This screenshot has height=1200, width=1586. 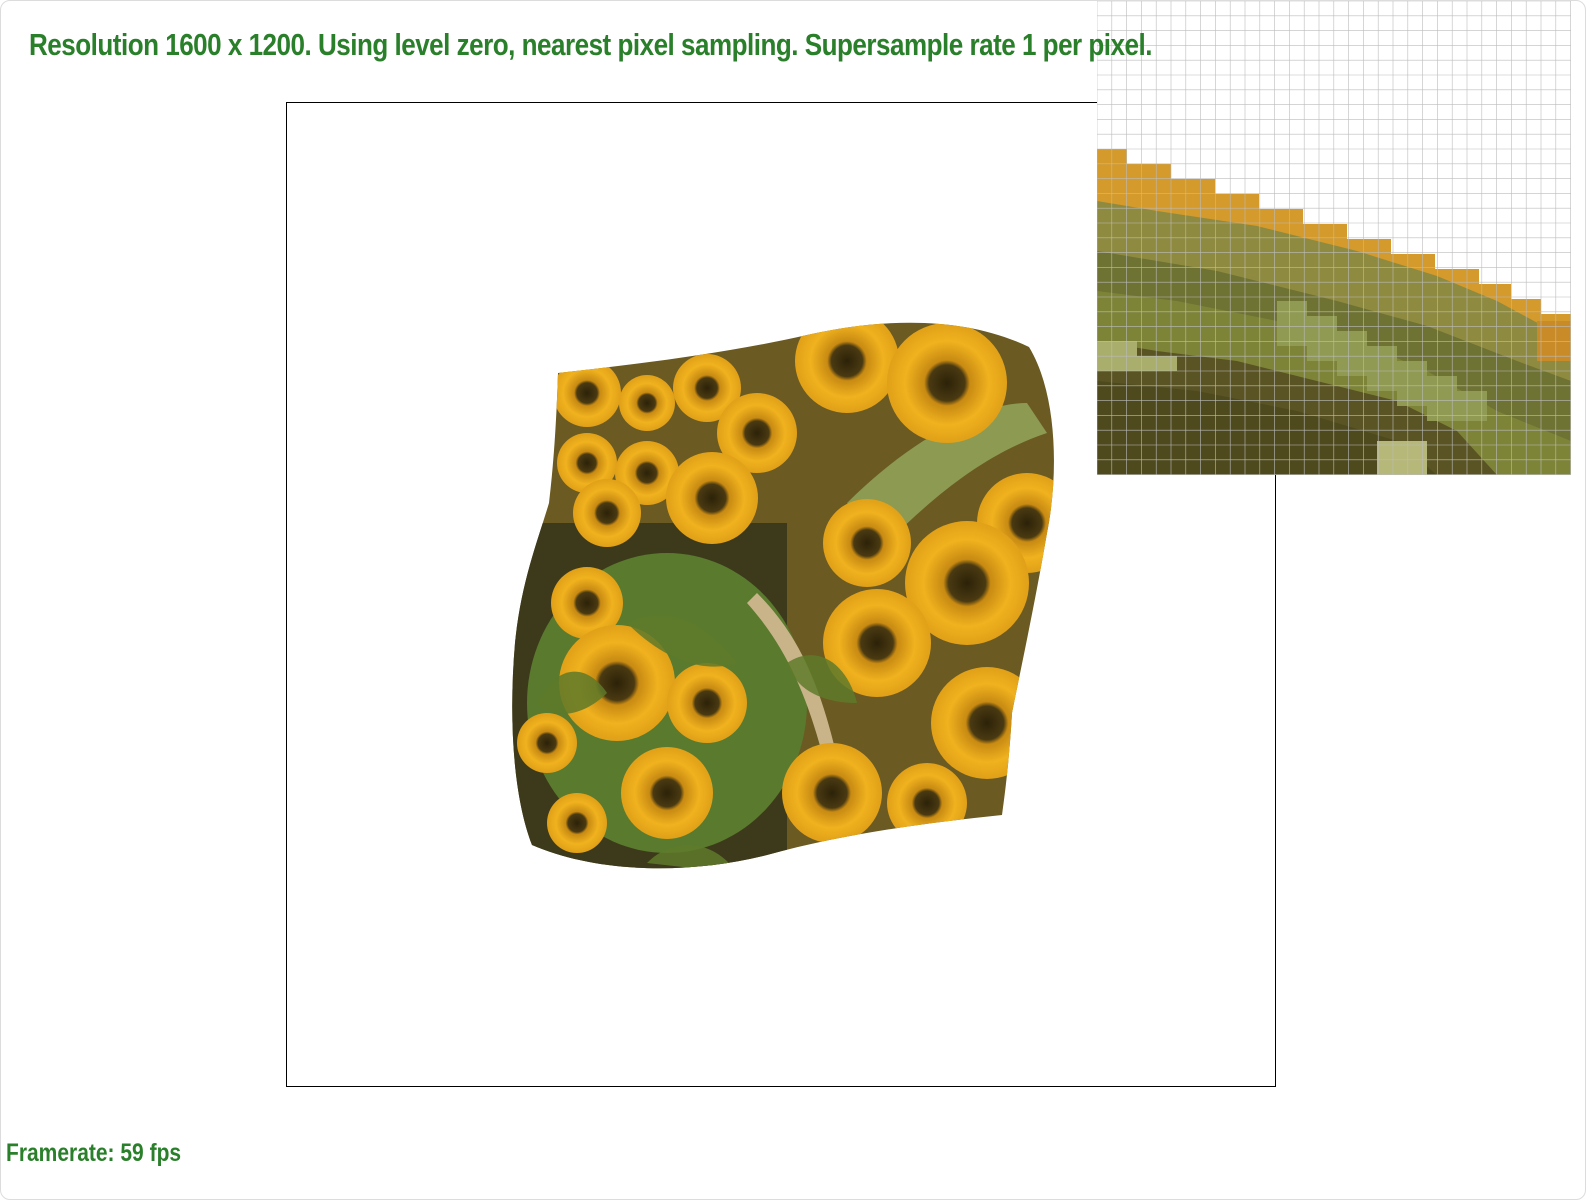 What do you see at coordinates (94, 1153) in the screenshot?
I see `framerate-readout: Framerate: 59 fps` at bounding box center [94, 1153].